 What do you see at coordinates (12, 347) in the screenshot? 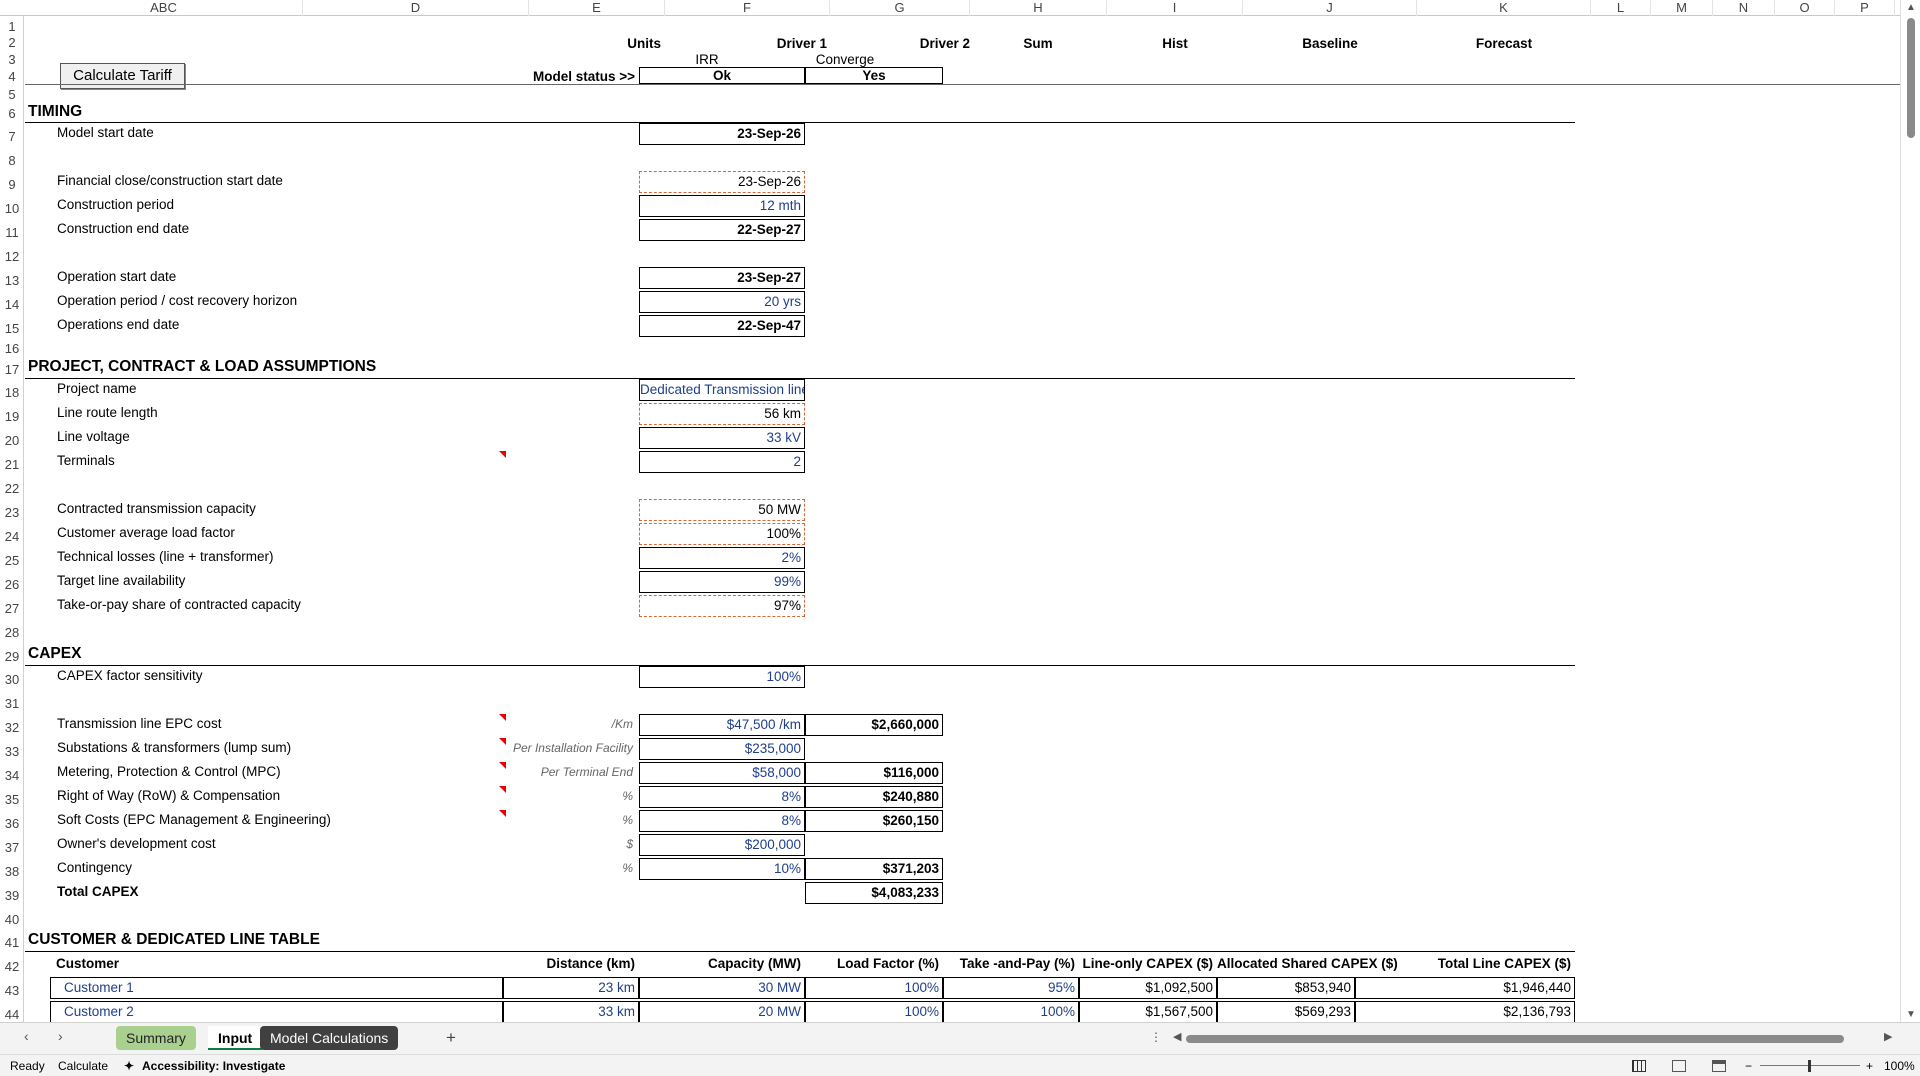
I see `row-header: 16` at bounding box center [12, 347].